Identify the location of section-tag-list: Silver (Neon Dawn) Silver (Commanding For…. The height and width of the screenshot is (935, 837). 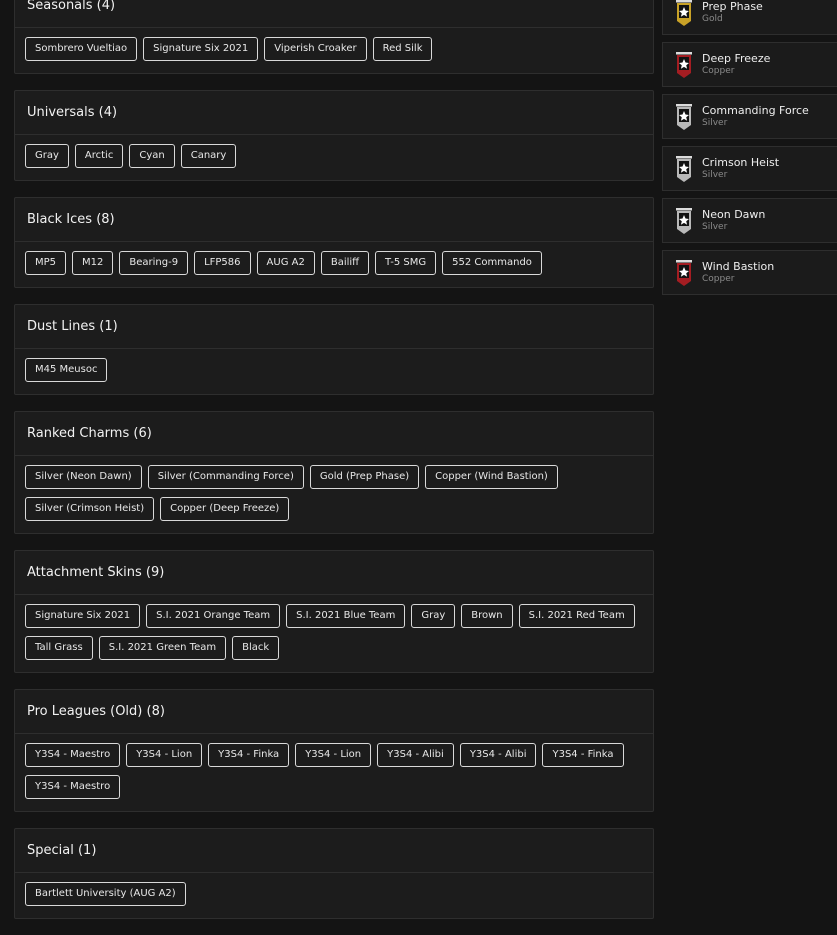
(334, 494).